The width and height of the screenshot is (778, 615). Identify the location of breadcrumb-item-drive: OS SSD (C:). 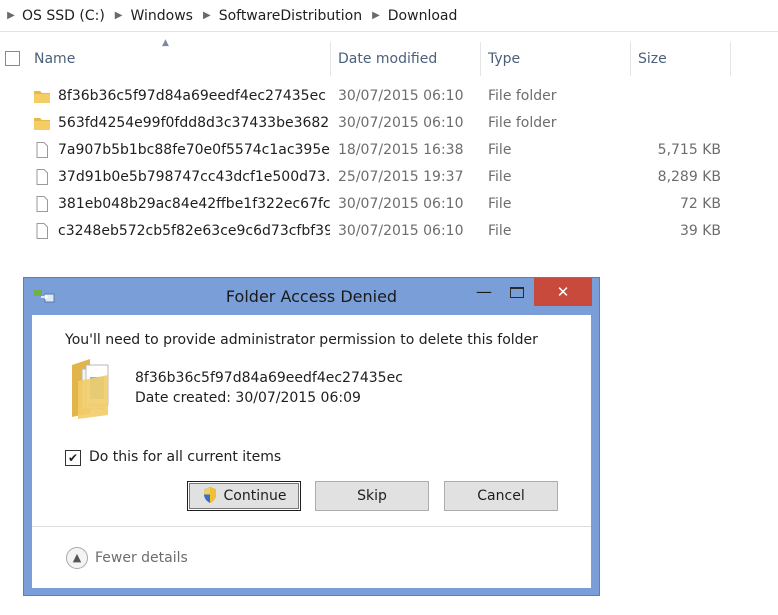
(64, 16).